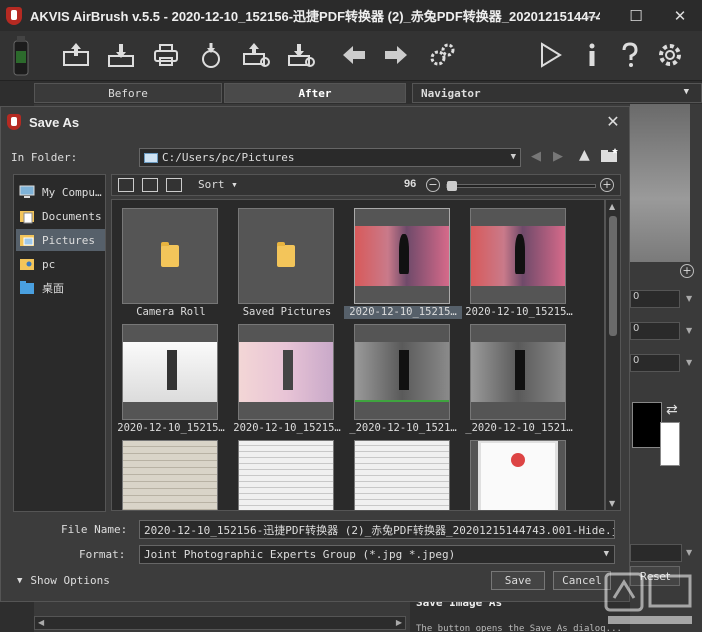 This screenshot has height=632, width=702. Describe the element at coordinates (218, 184) in the screenshot. I see `sort-menu: Sort ▾` at that location.